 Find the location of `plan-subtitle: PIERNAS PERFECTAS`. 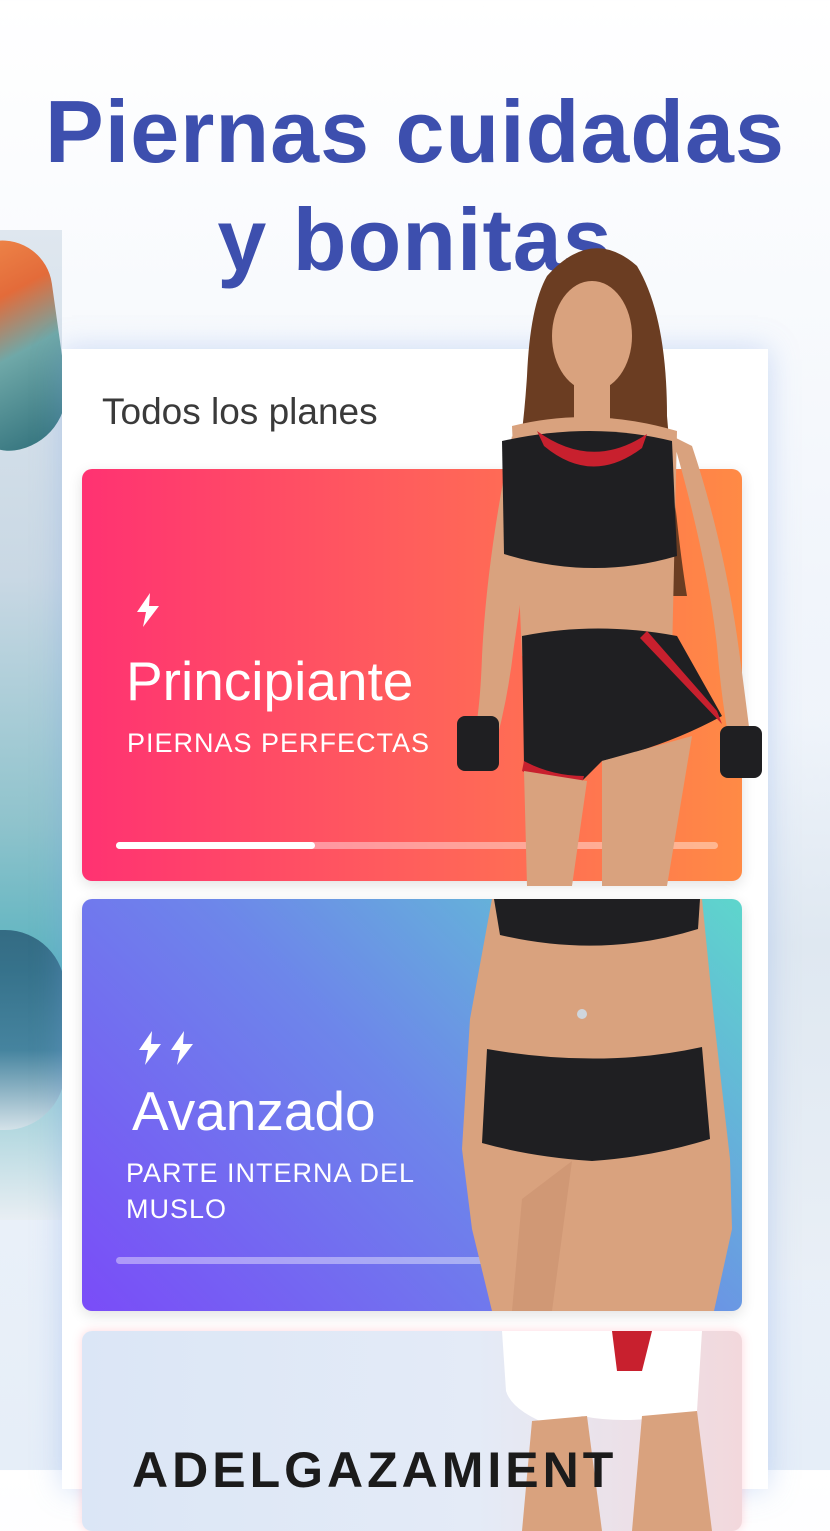

plan-subtitle: PIERNAS PERFECTAS is located at coordinates (279, 743).